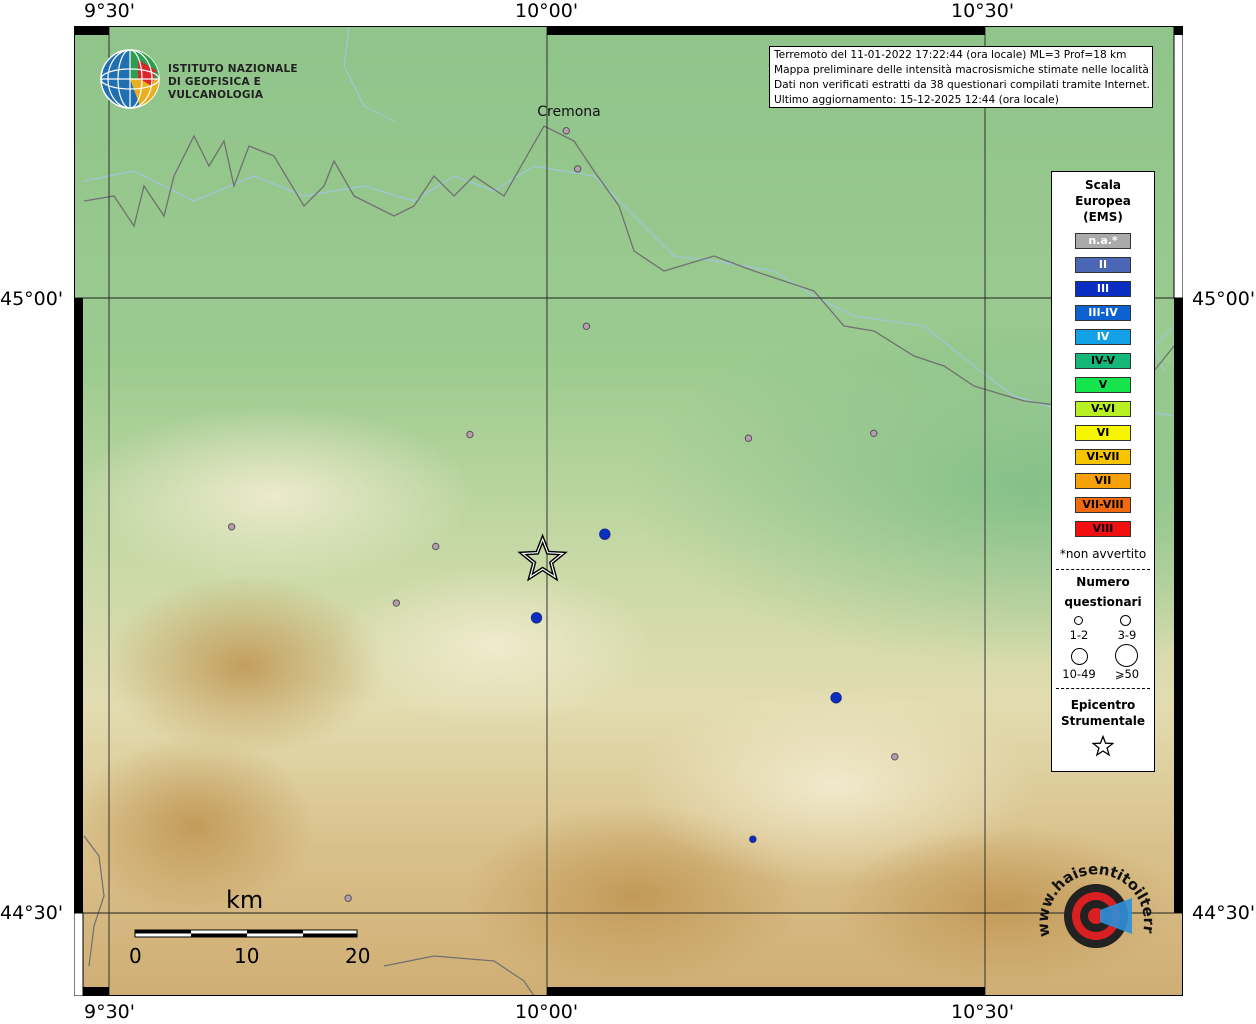 Image resolution: width=1256 pixels, height=1024 pixels. Describe the element at coordinates (1079, 635) in the screenshot. I see `size-label-1-2: 1-2` at that location.